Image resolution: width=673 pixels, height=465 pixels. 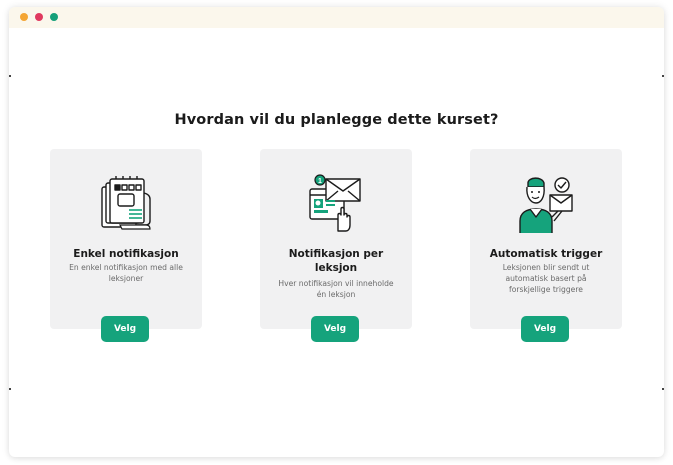 I want to click on select-single-notification-button: Velg, so click(x=125, y=329).